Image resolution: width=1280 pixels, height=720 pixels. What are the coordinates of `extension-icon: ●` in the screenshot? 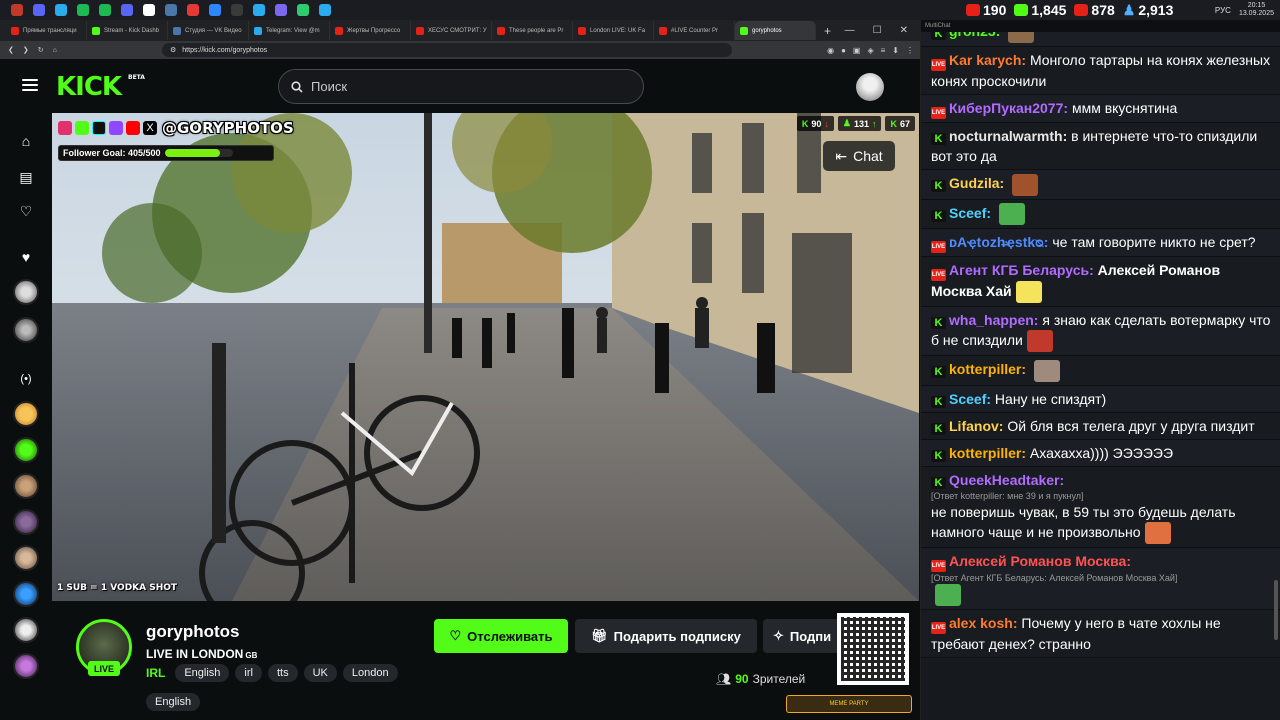 It's located at (843, 50).